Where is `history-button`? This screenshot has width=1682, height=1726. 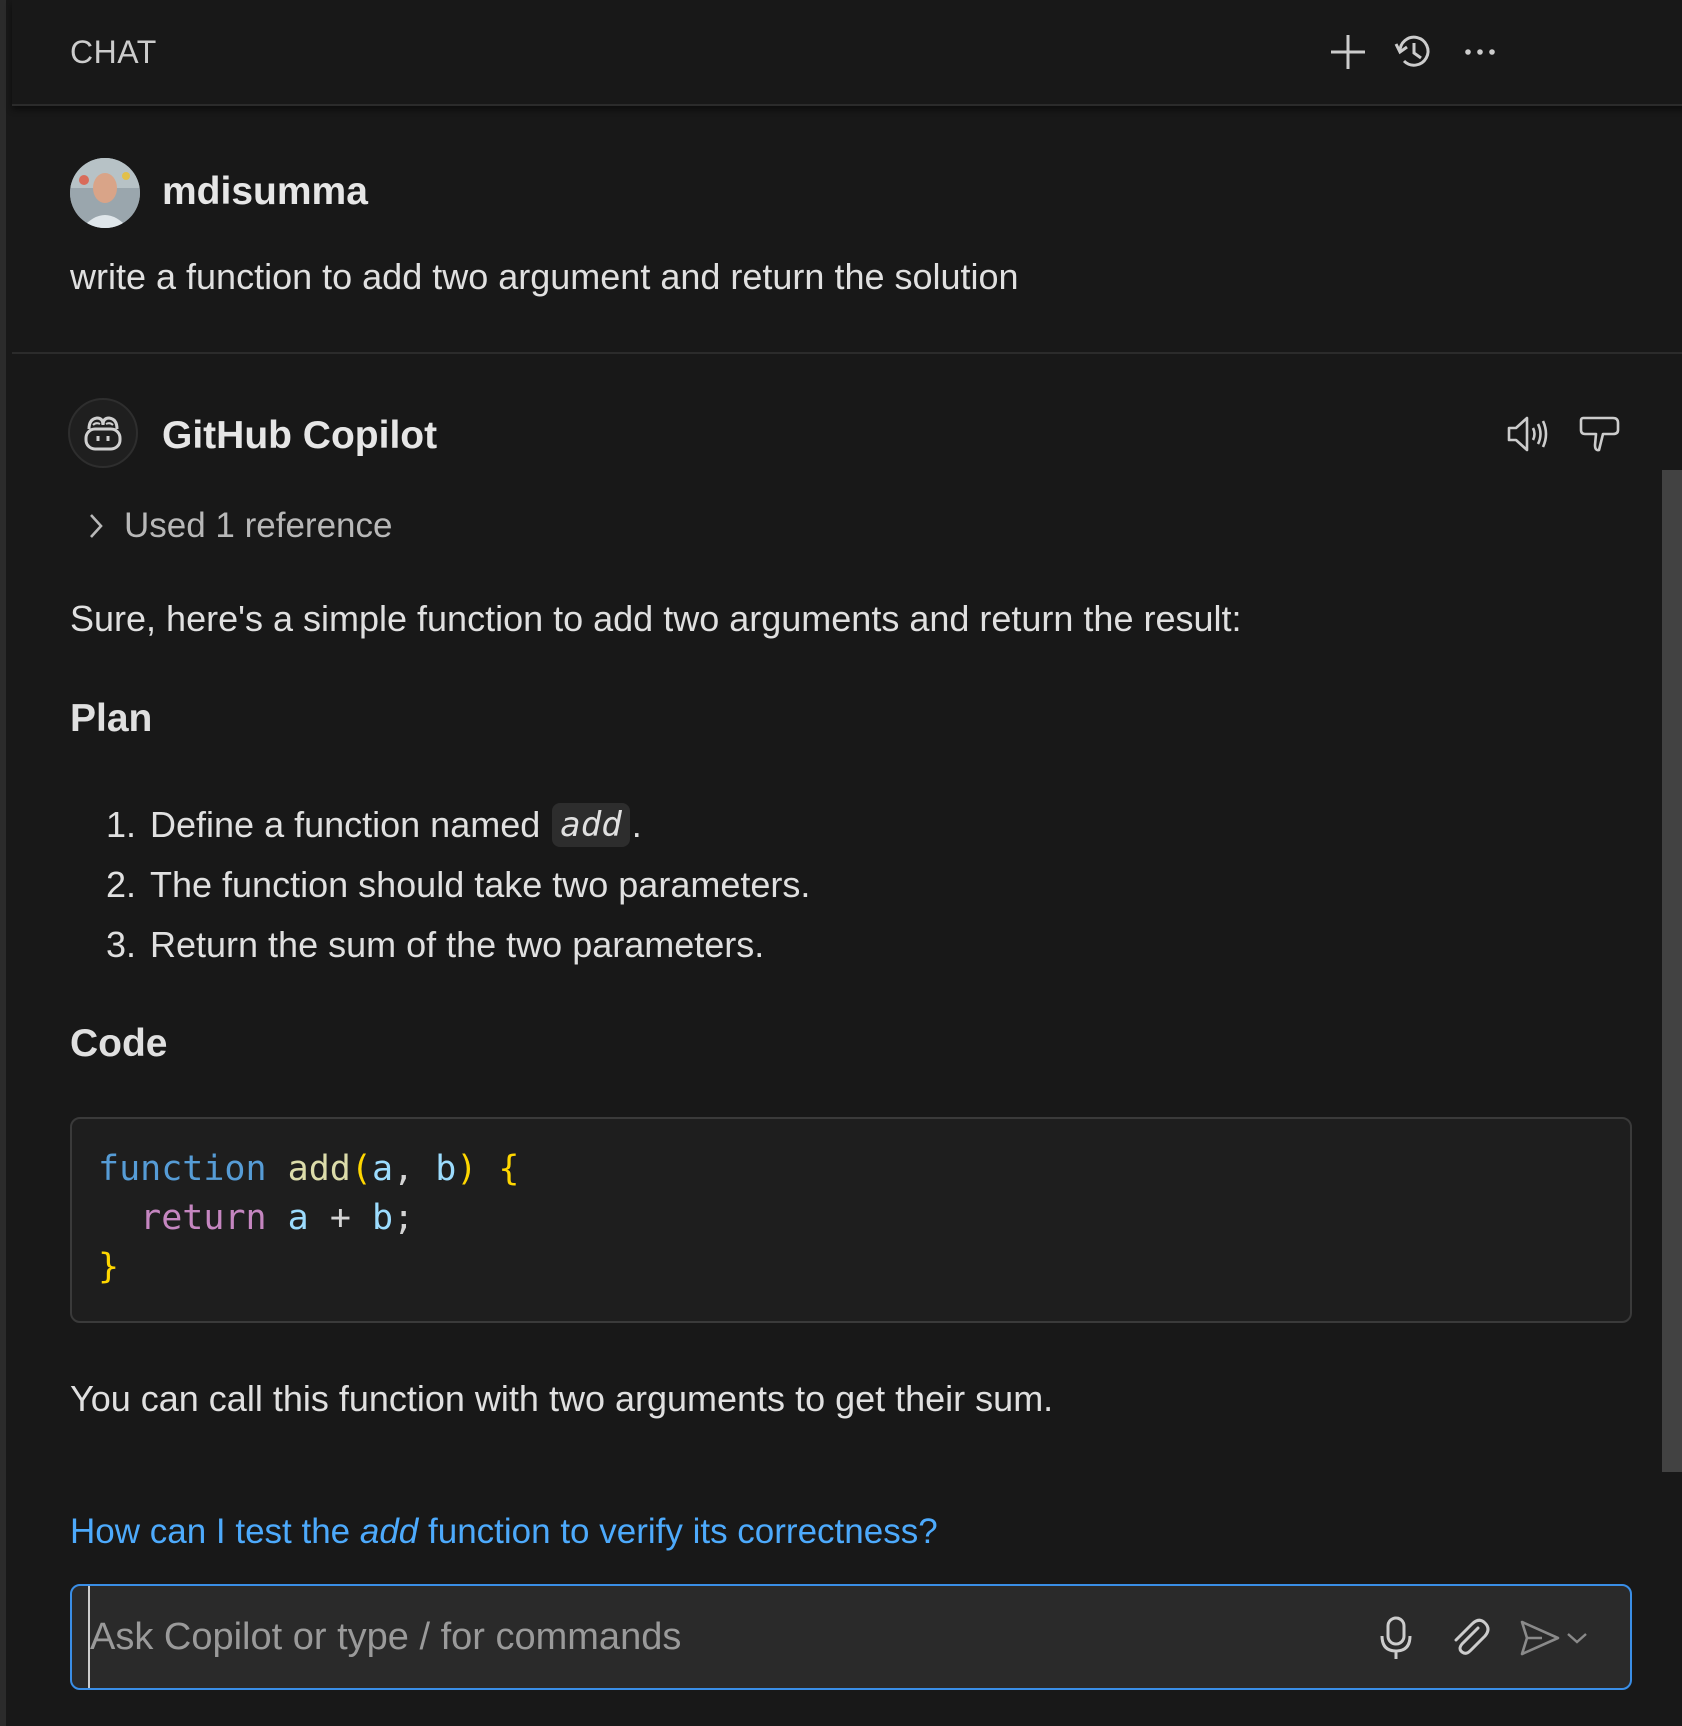 history-button is located at coordinates (1414, 52).